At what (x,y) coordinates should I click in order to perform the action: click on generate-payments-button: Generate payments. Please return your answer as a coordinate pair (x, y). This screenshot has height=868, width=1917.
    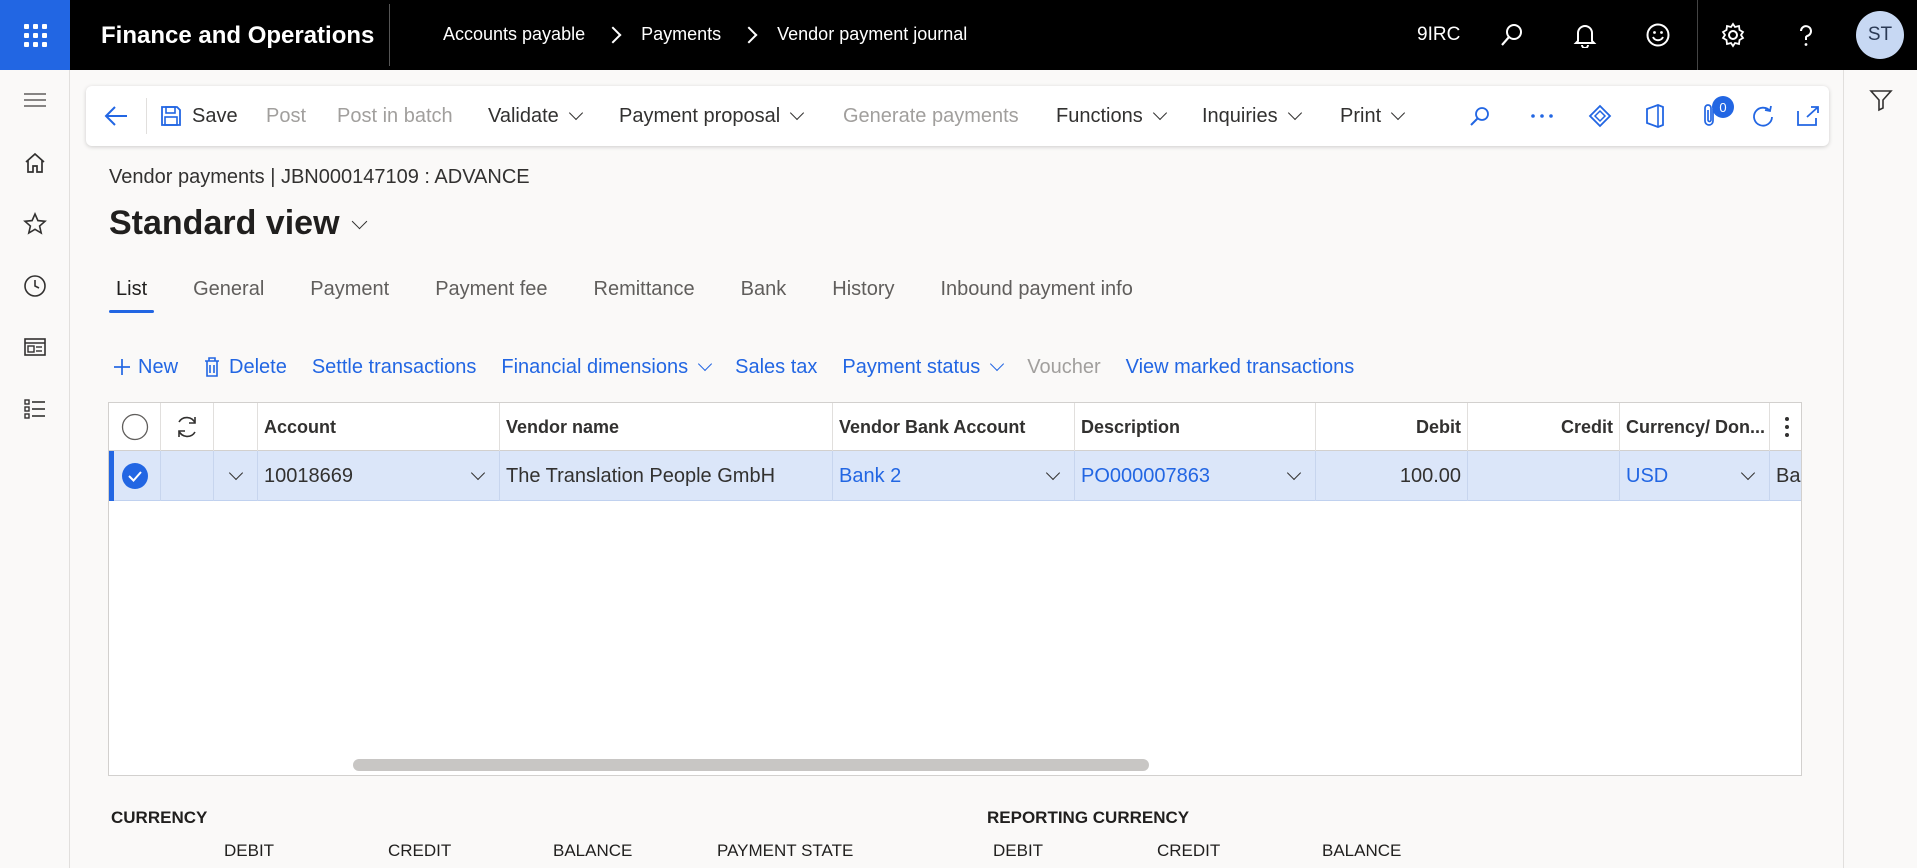
    Looking at the image, I should click on (931, 116).